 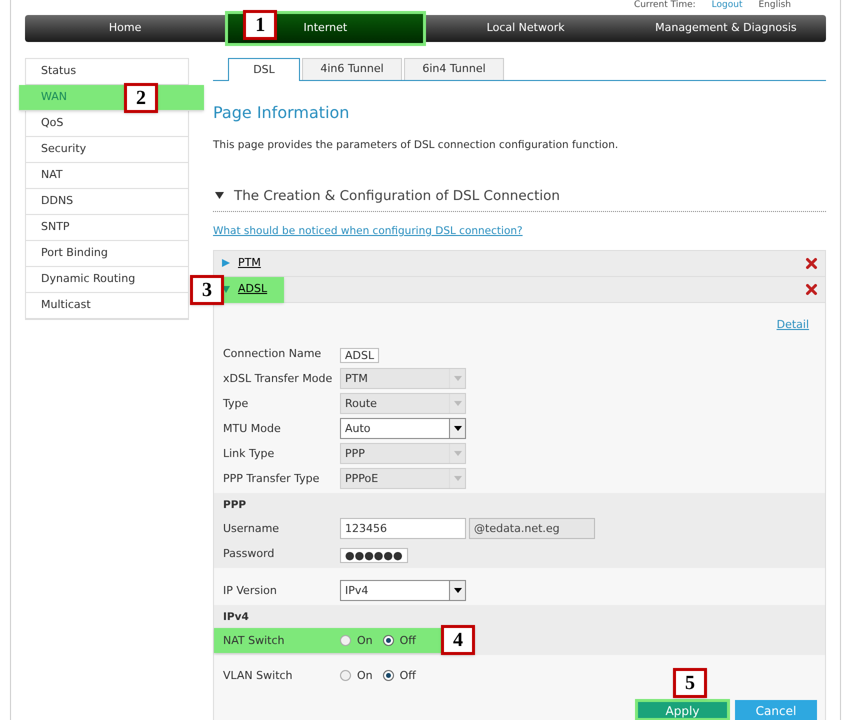 What do you see at coordinates (250, 590) in the screenshot?
I see `field-label: IP Version` at bounding box center [250, 590].